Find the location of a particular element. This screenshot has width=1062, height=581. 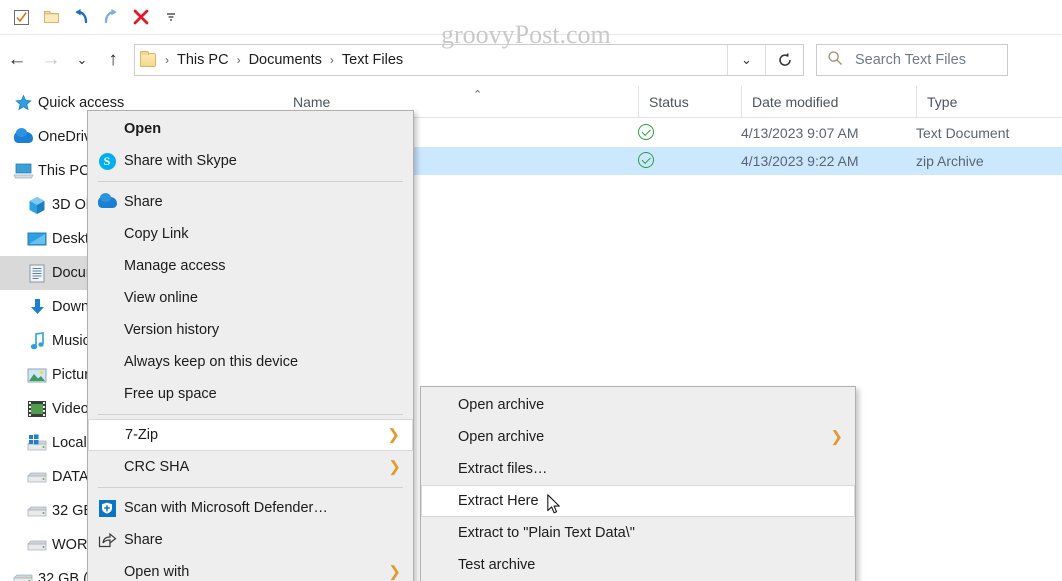

sidebar-item-label: Music is located at coordinates (71, 341).